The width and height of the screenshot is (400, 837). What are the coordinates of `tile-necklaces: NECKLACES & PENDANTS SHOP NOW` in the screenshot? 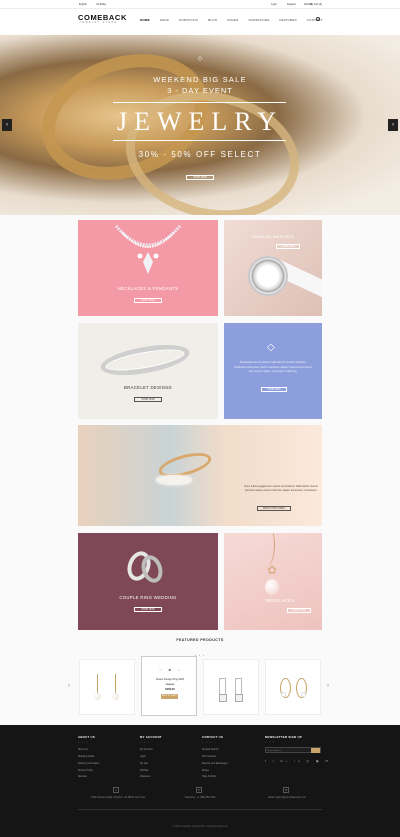 It's located at (148, 268).